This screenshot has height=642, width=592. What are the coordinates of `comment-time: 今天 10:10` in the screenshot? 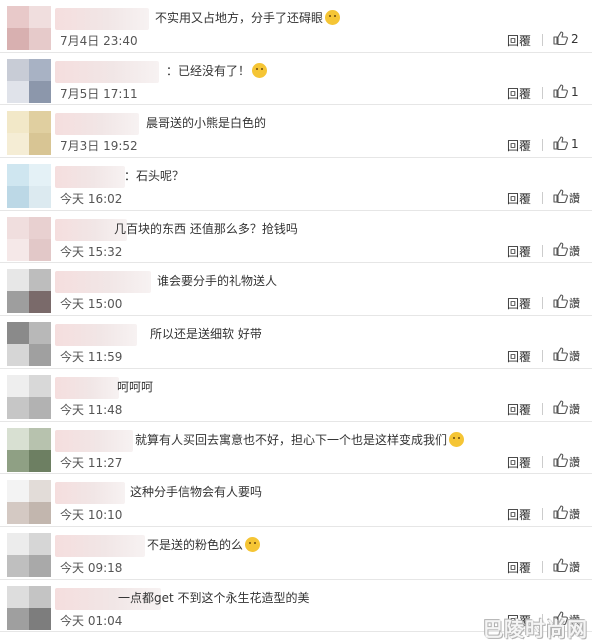 It's located at (91, 515).